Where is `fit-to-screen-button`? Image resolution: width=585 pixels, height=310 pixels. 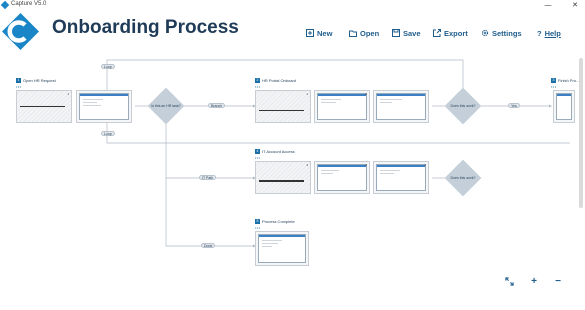 fit-to-screen-button is located at coordinates (509, 282).